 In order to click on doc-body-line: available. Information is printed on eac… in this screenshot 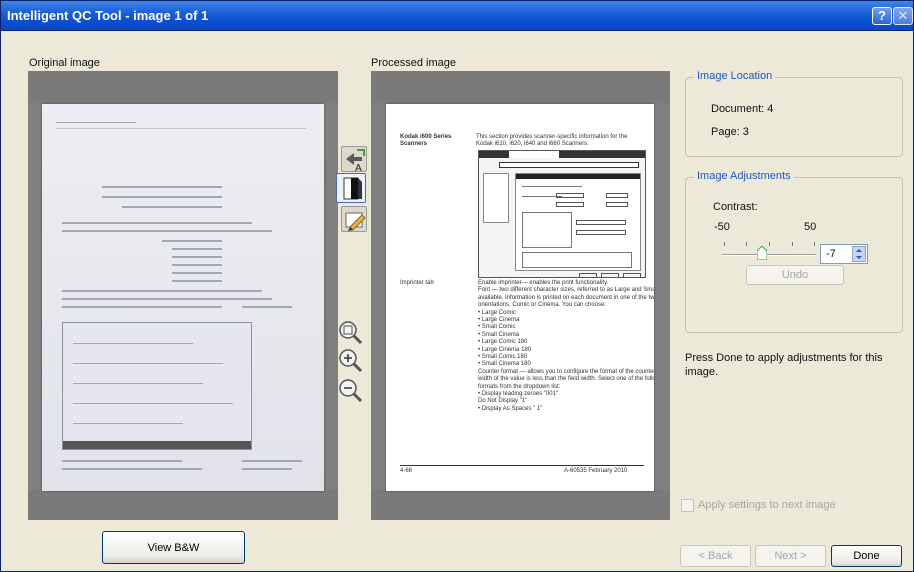, I will do `click(566, 297)`.